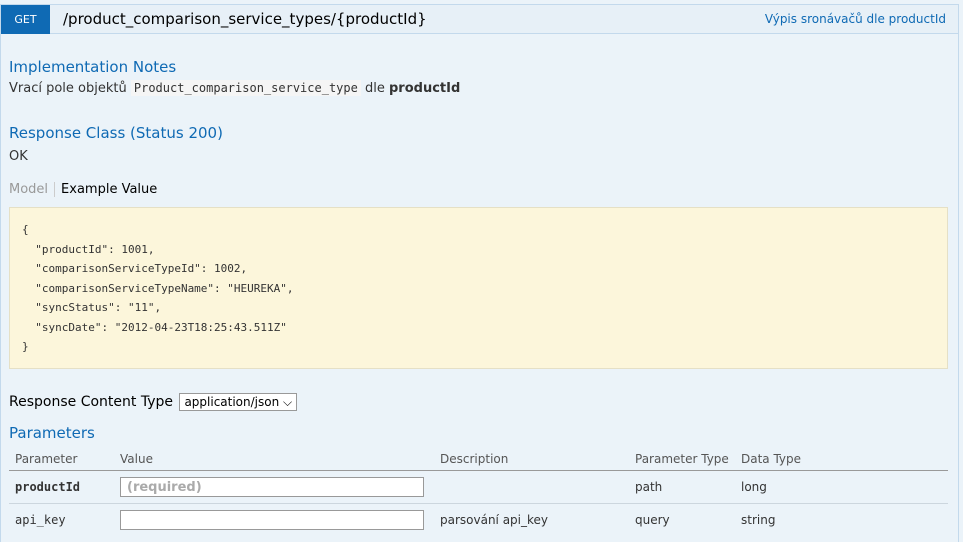  What do you see at coordinates (494, 520) in the screenshot?
I see `param-description: parsování api_key` at bounding box center [494, 520].